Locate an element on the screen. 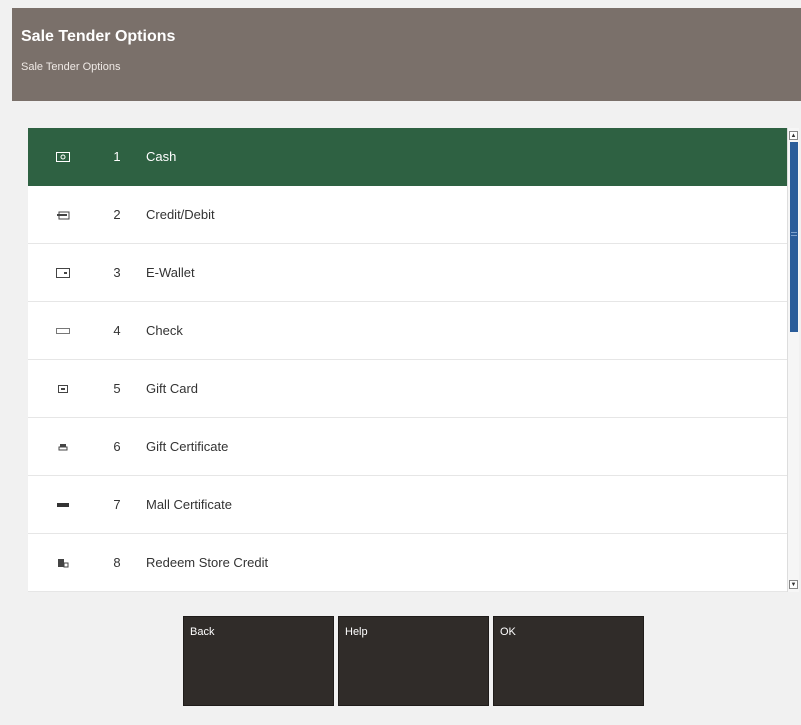 This screenshot has width=801, height=725. page-subtitle: Sale Tender Options is located at coordinates (71, 67).